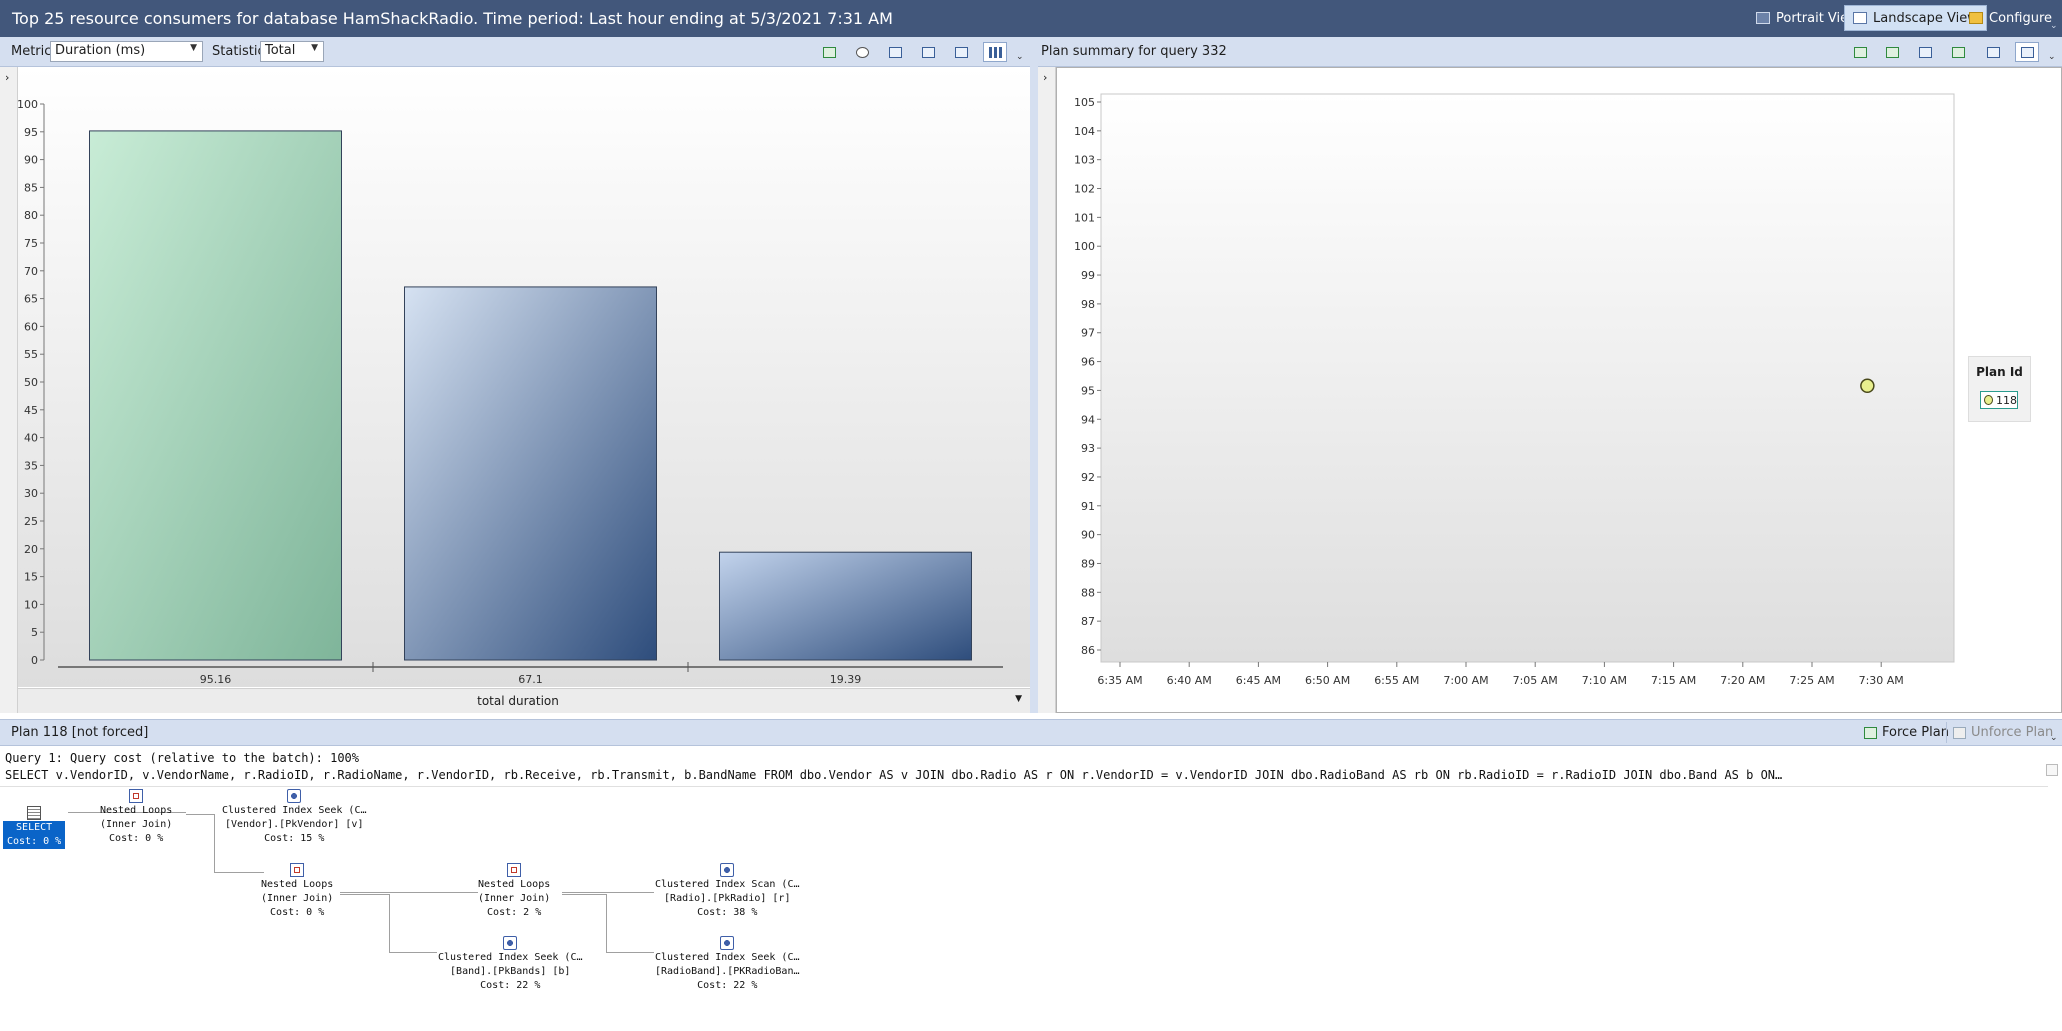  I want to click on x-tick-label: 7:15 AM, so click(1673, 680).